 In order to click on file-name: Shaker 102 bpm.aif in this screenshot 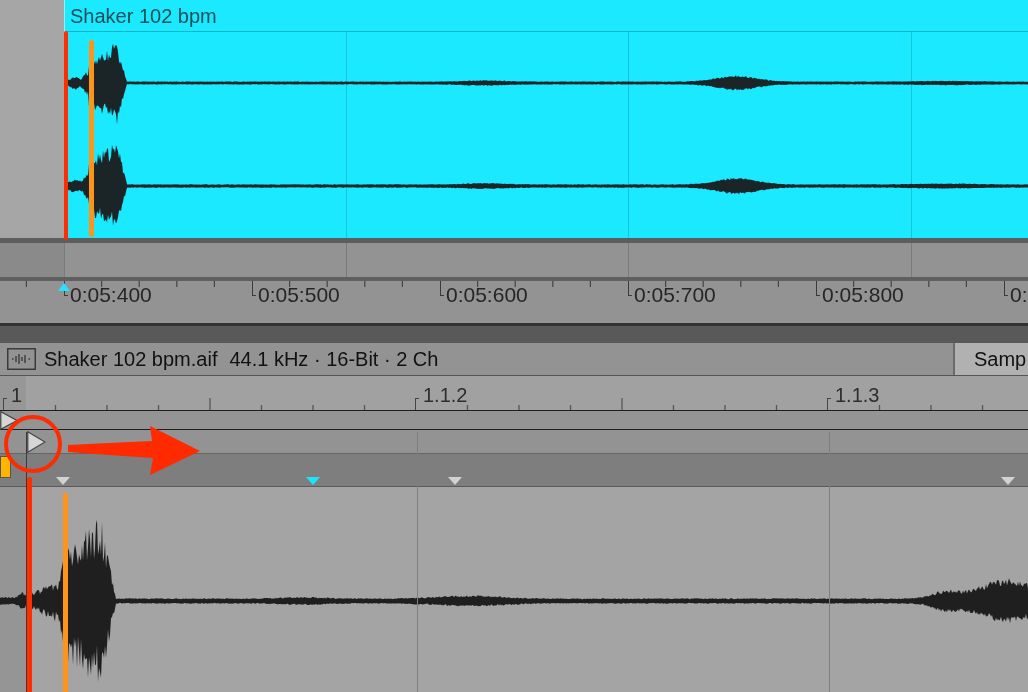, I will do `click(131, 359)`.